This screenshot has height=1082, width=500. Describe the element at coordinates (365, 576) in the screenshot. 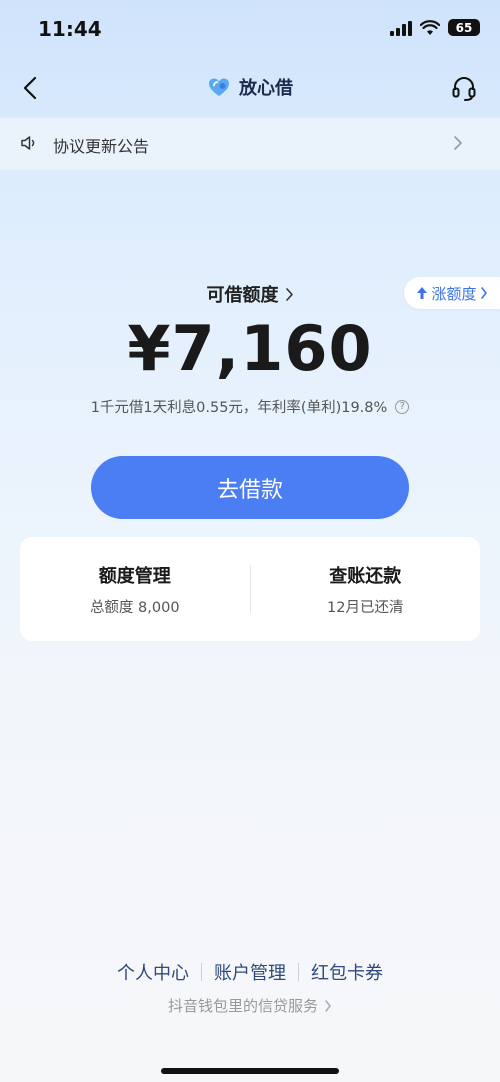

I see `card-title: 查账还款` at that location.